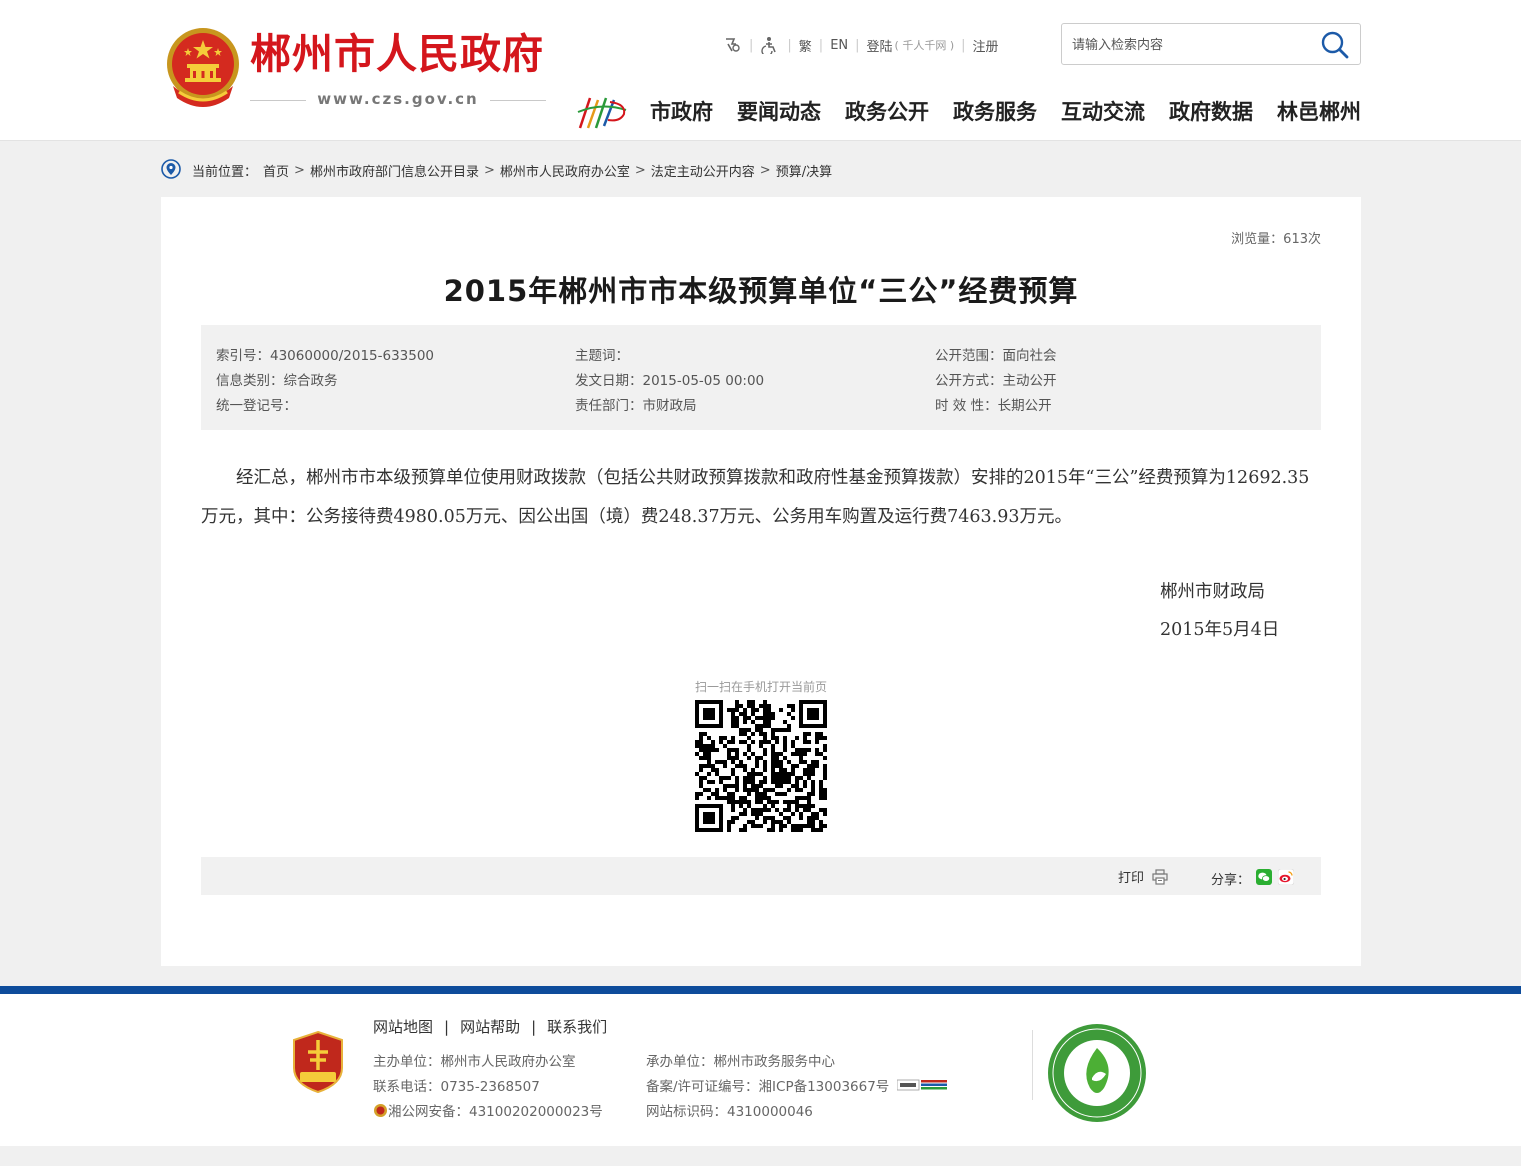  What do you see at coordinates (325, 356) in the screenshot?
I see `meta-index-no: 索引号：43060000/2015-633500` at bounding box center [325, 356].